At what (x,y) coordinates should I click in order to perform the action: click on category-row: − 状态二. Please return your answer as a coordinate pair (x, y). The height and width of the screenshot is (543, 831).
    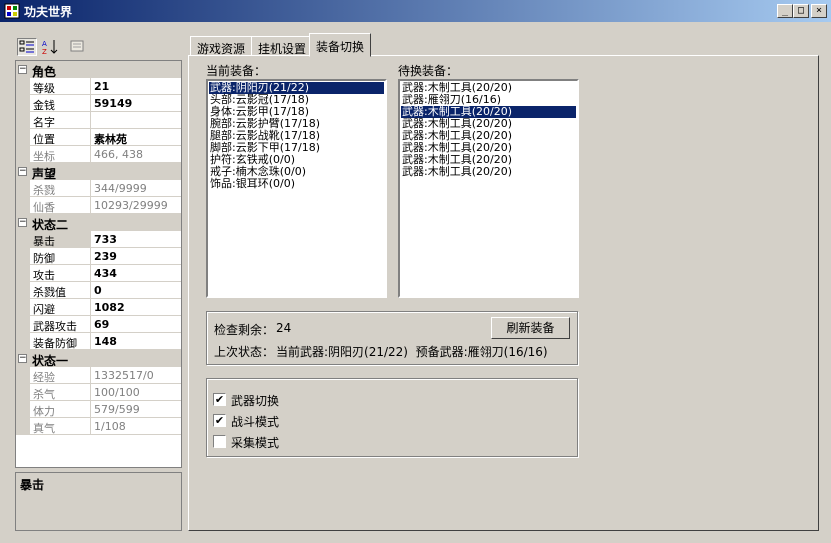
    Looking at the image, I should click on (98, 223).